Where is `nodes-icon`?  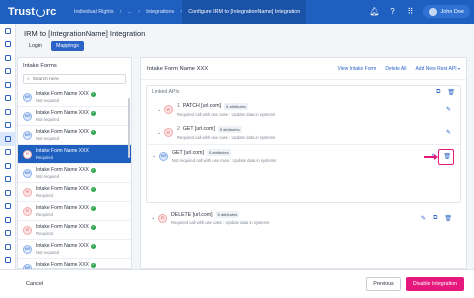
nodes-icon is located at coordinates (8, 152).